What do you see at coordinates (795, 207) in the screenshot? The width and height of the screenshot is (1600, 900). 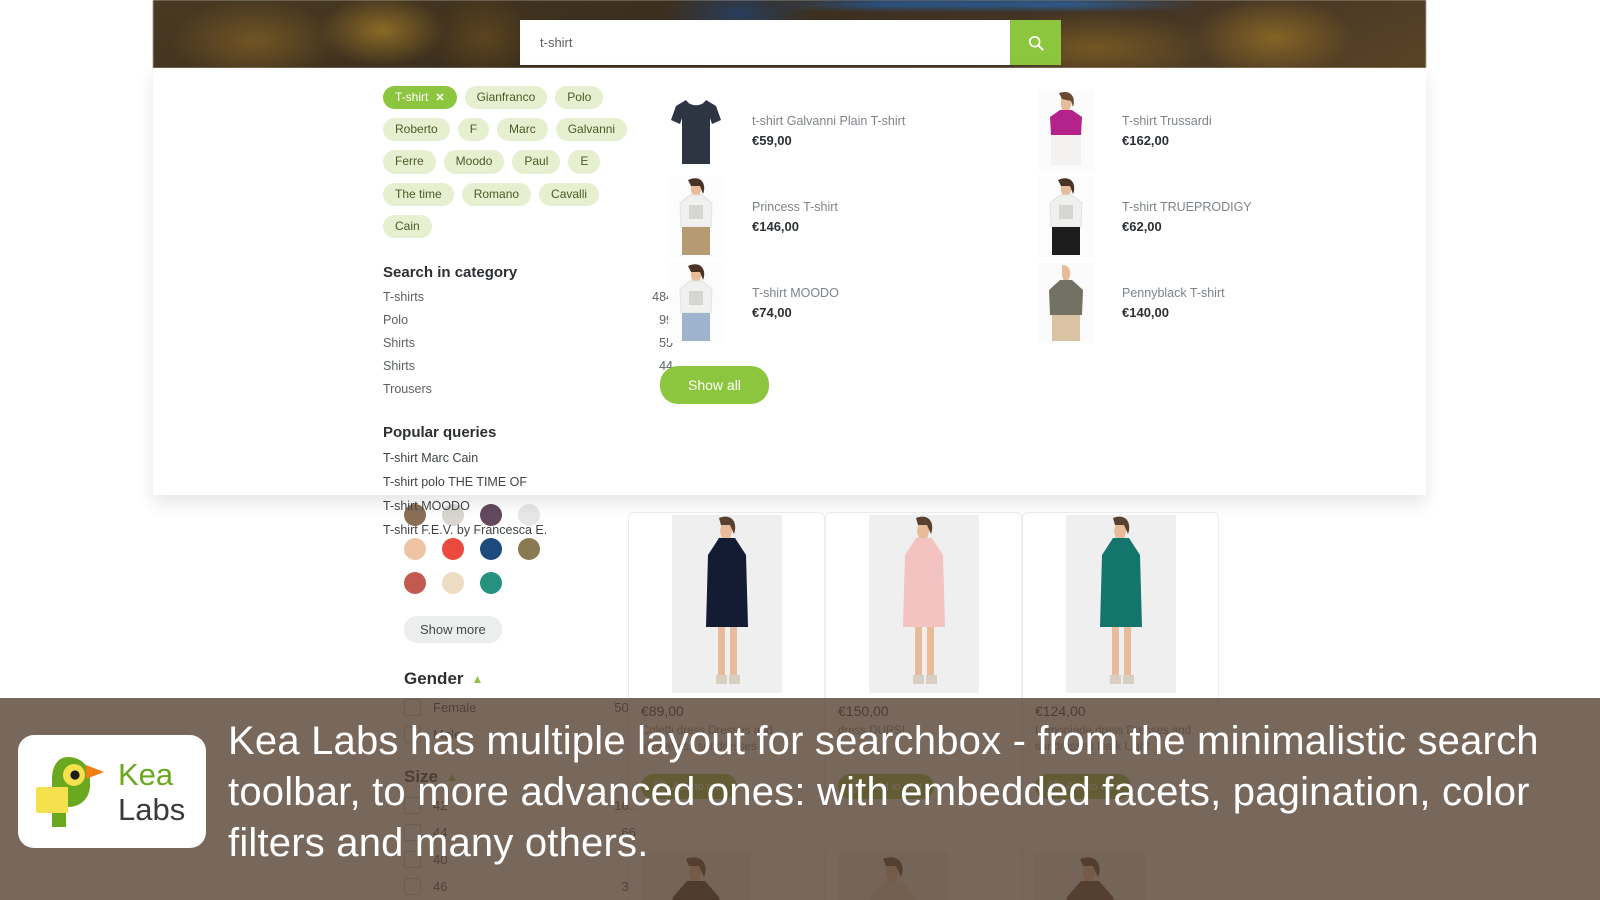 I see `result-name: Princess T-shirt` at bounding box center [795, 207].